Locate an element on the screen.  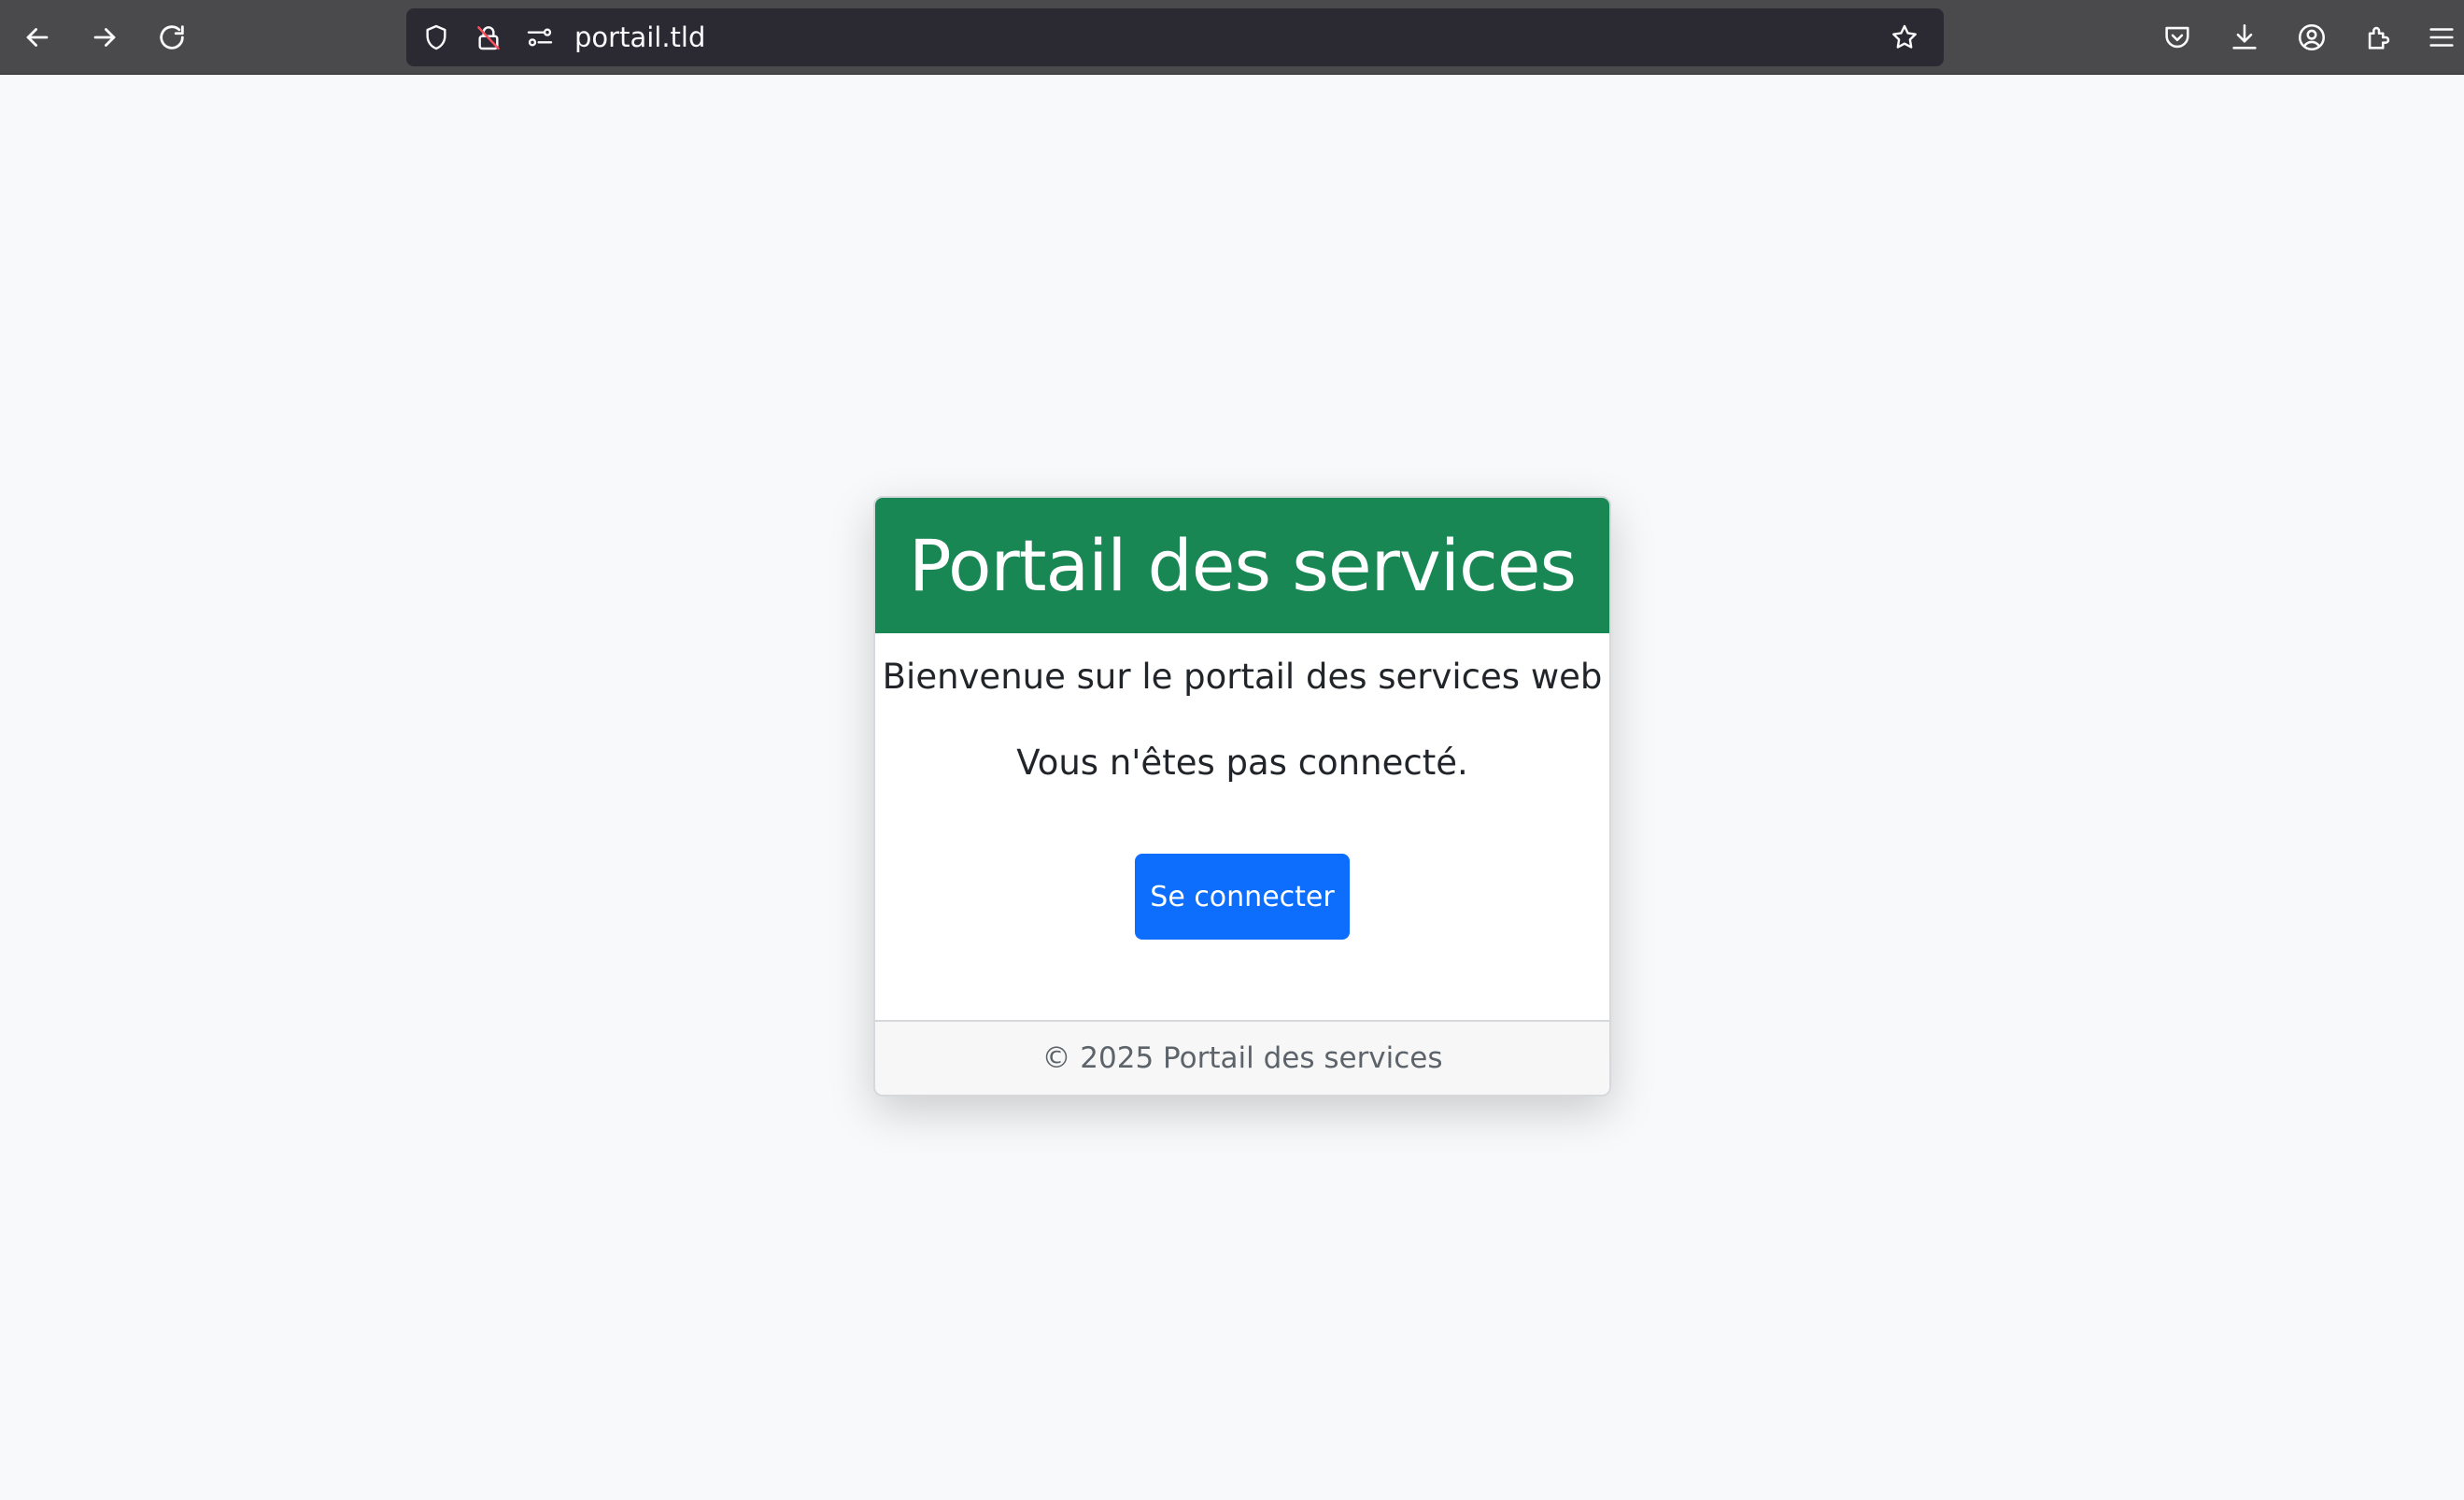
login-button: Se connecter is located at coordinates (1242, 897).